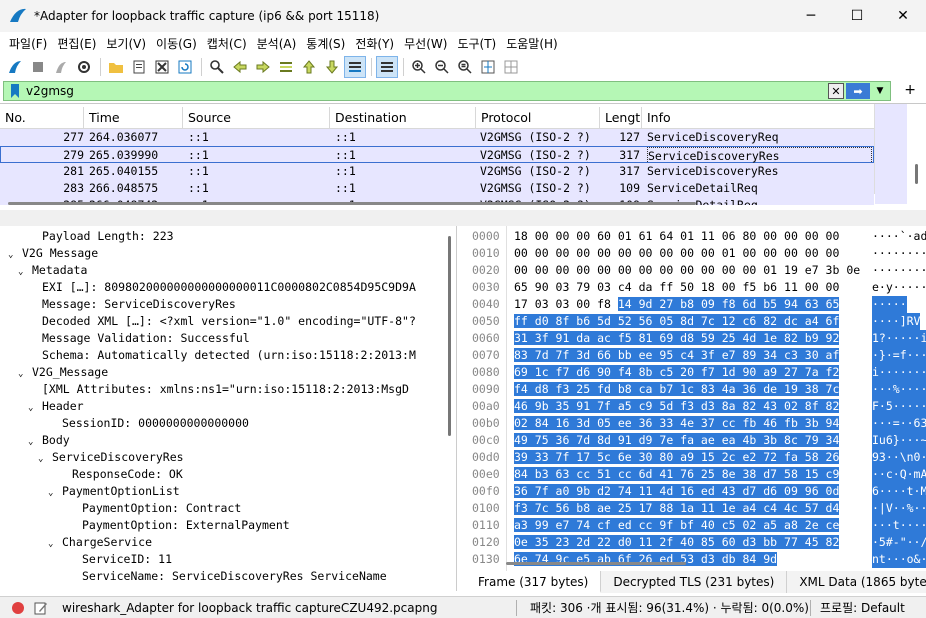 This screenshot has width=926, height=618. What do you see at coordinates (836, 91) in the screenshot?
I see `clear-filter-button: ✕` at bounding box center [836, 91].